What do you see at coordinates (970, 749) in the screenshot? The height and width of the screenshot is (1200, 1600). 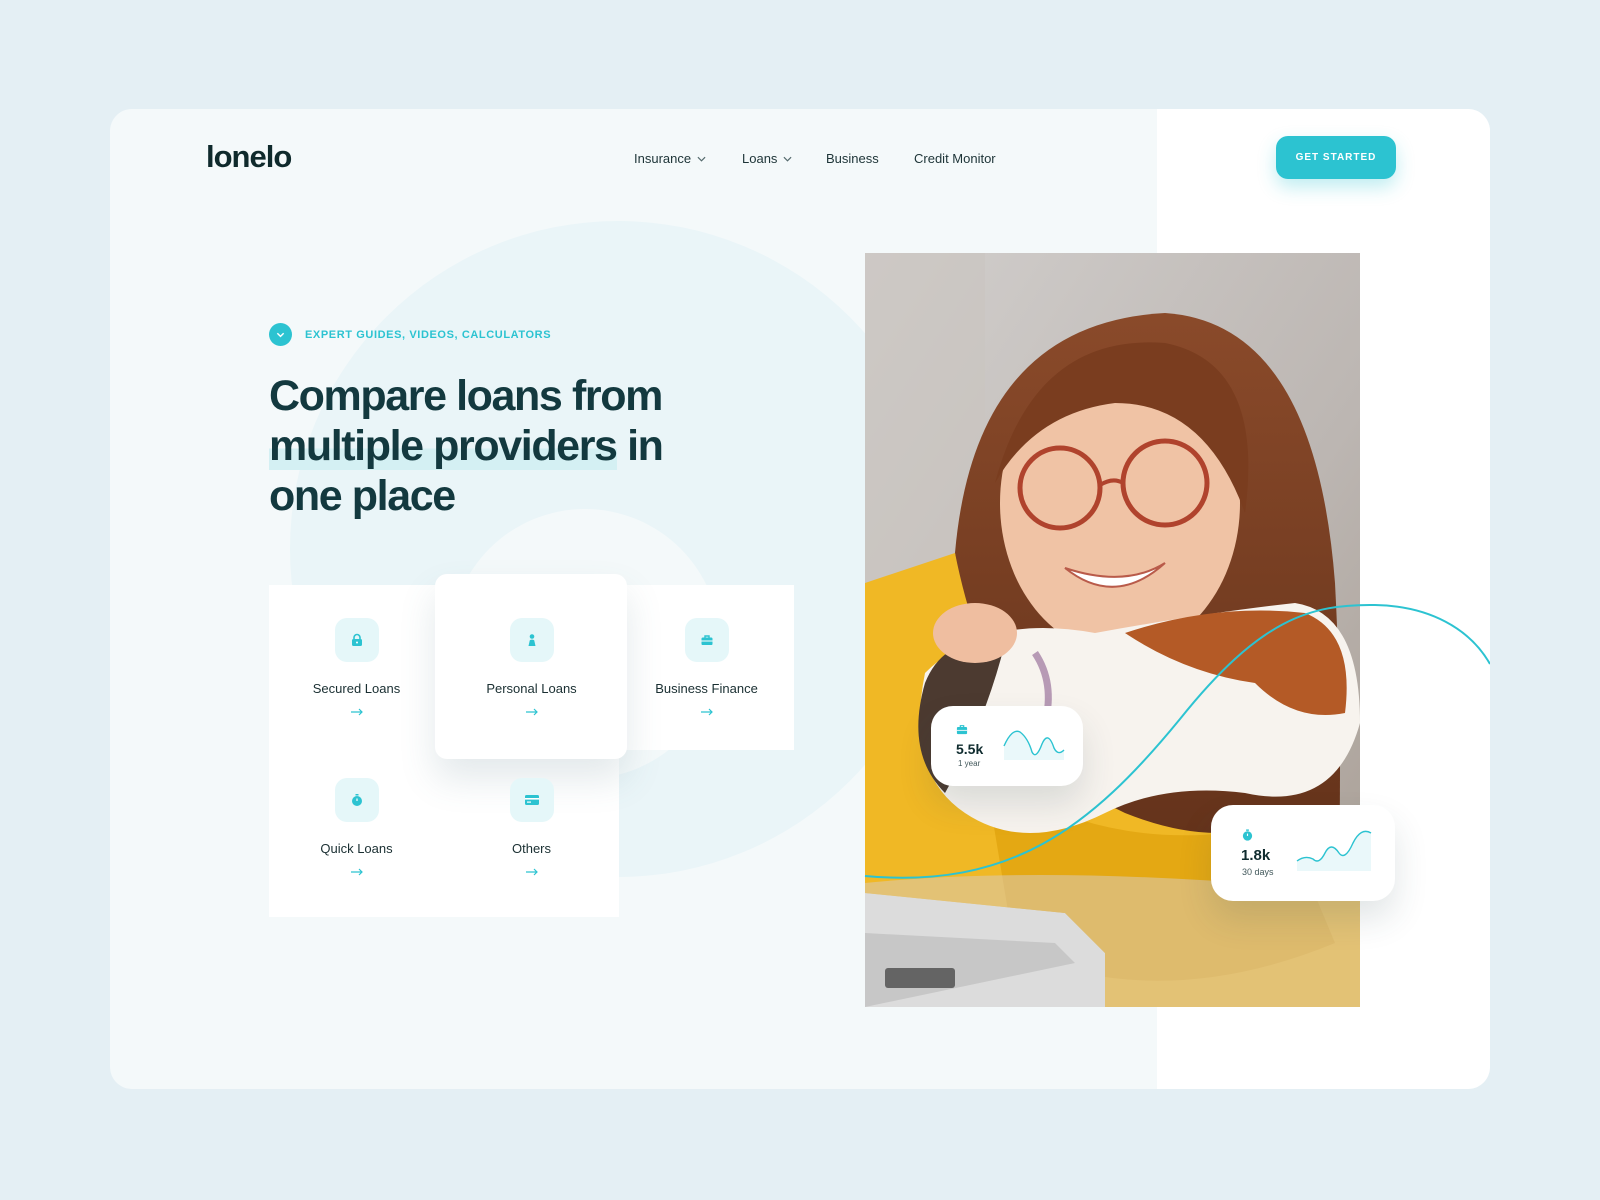 I see `stat-value: 5.5k` at bounding box center [970, 749].